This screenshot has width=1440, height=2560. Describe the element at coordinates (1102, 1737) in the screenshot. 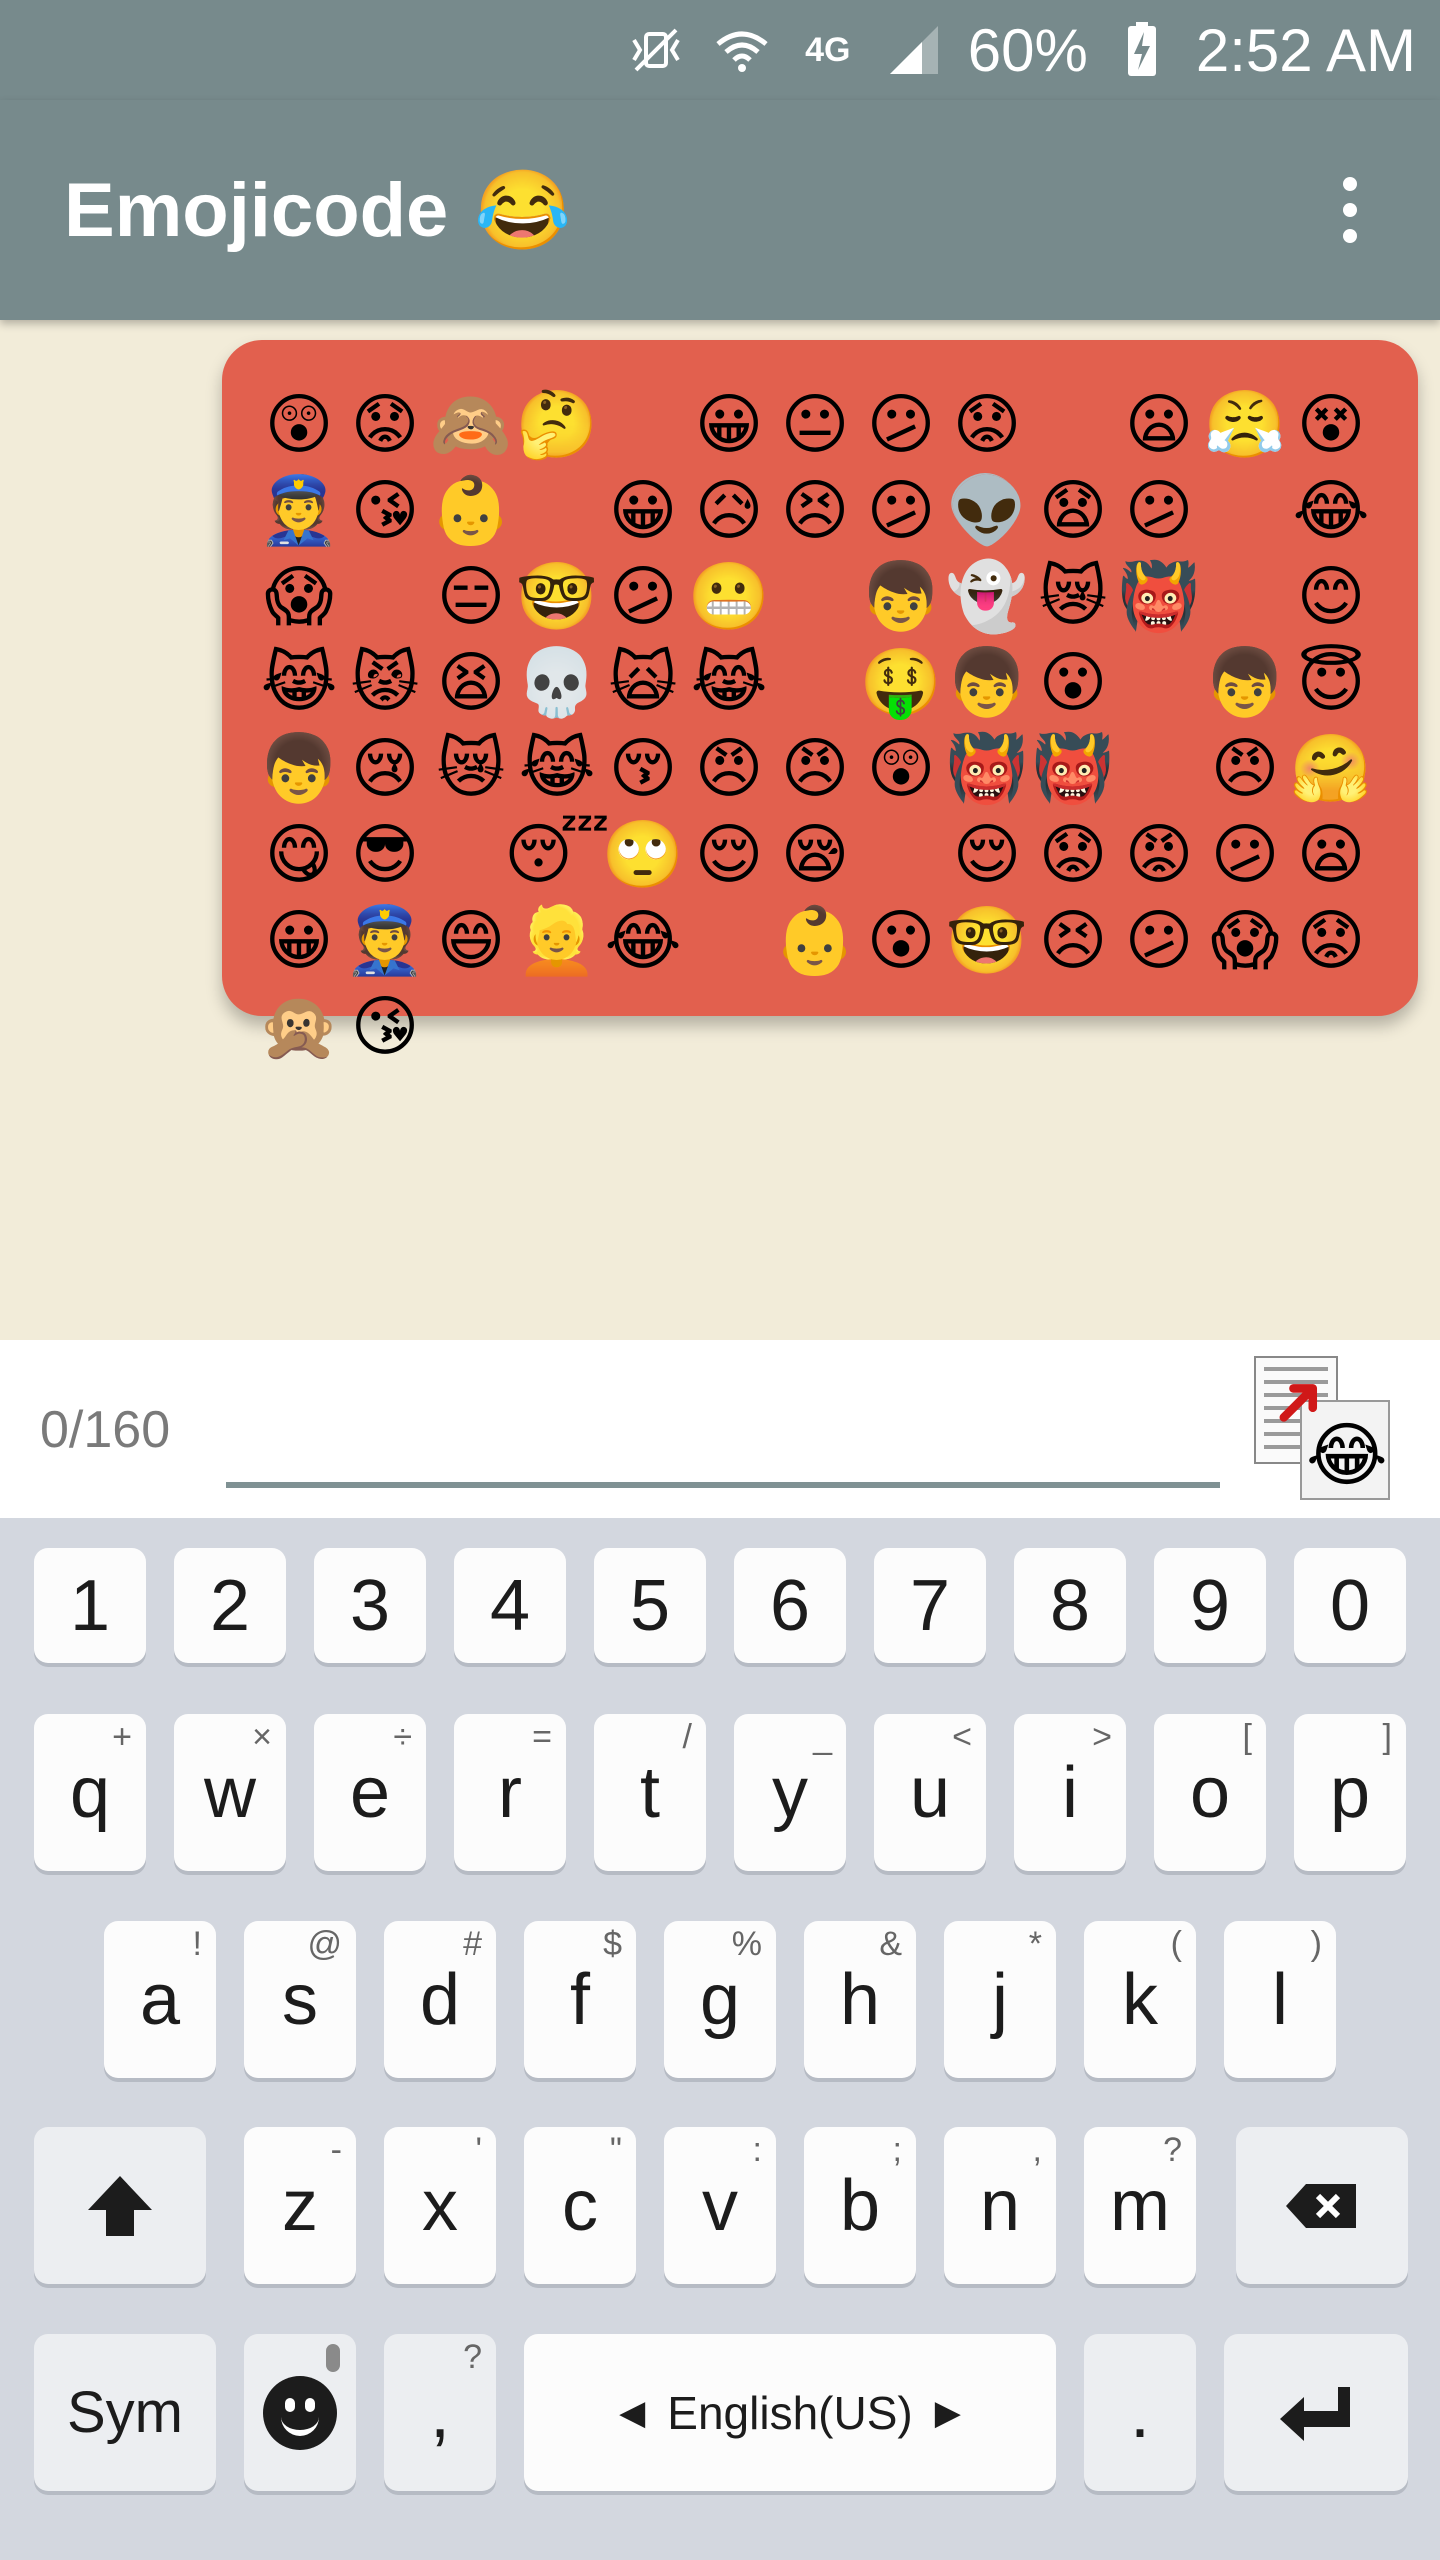

I see `key-hint: >` at that location.